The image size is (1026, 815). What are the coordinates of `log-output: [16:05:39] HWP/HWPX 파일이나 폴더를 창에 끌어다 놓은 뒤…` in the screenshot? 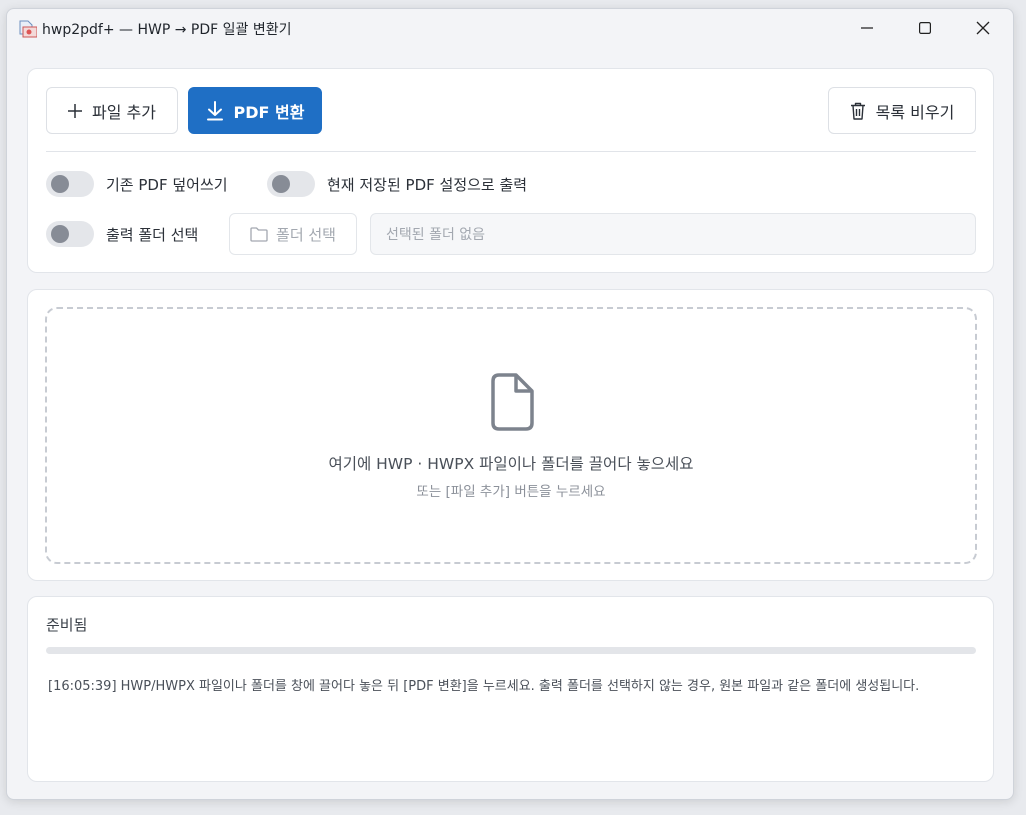 It's located at (484, 686).